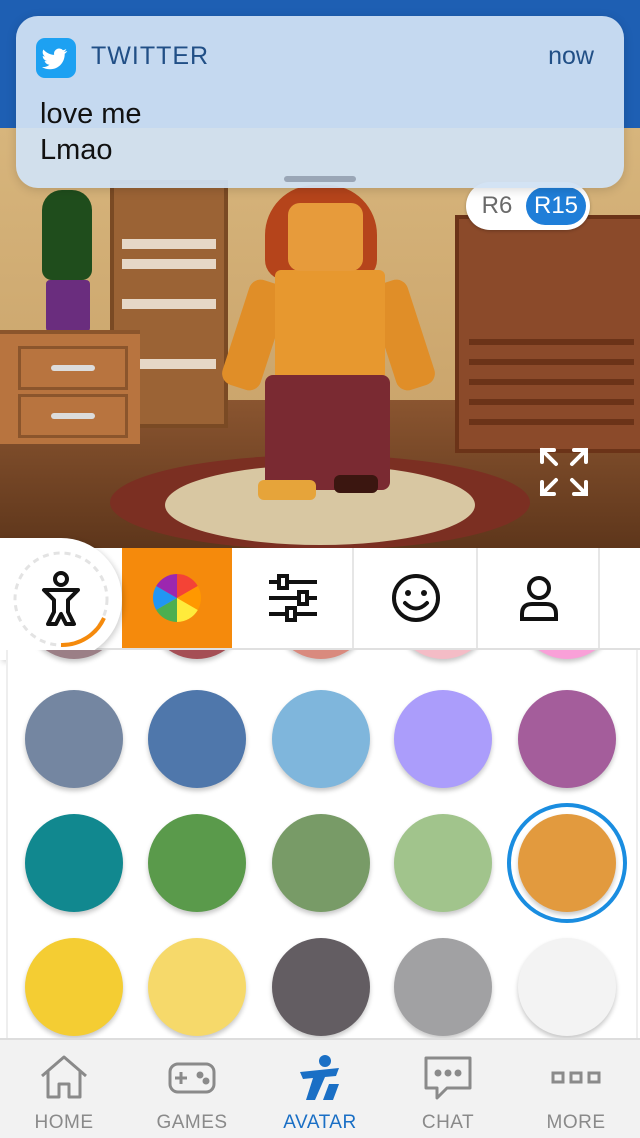 The width and height of the screenshot is (640, 1138). What do you see at coordinates (56, 58) in the screenshot?
I see `twitter-bird-icon` at bounding box center [56, 58].